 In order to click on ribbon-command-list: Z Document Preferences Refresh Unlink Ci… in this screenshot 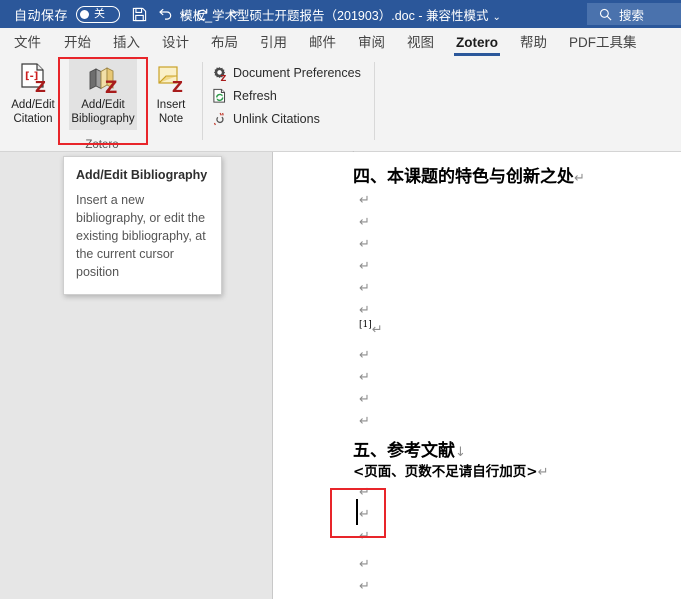, I will do `click(288, 95)`.